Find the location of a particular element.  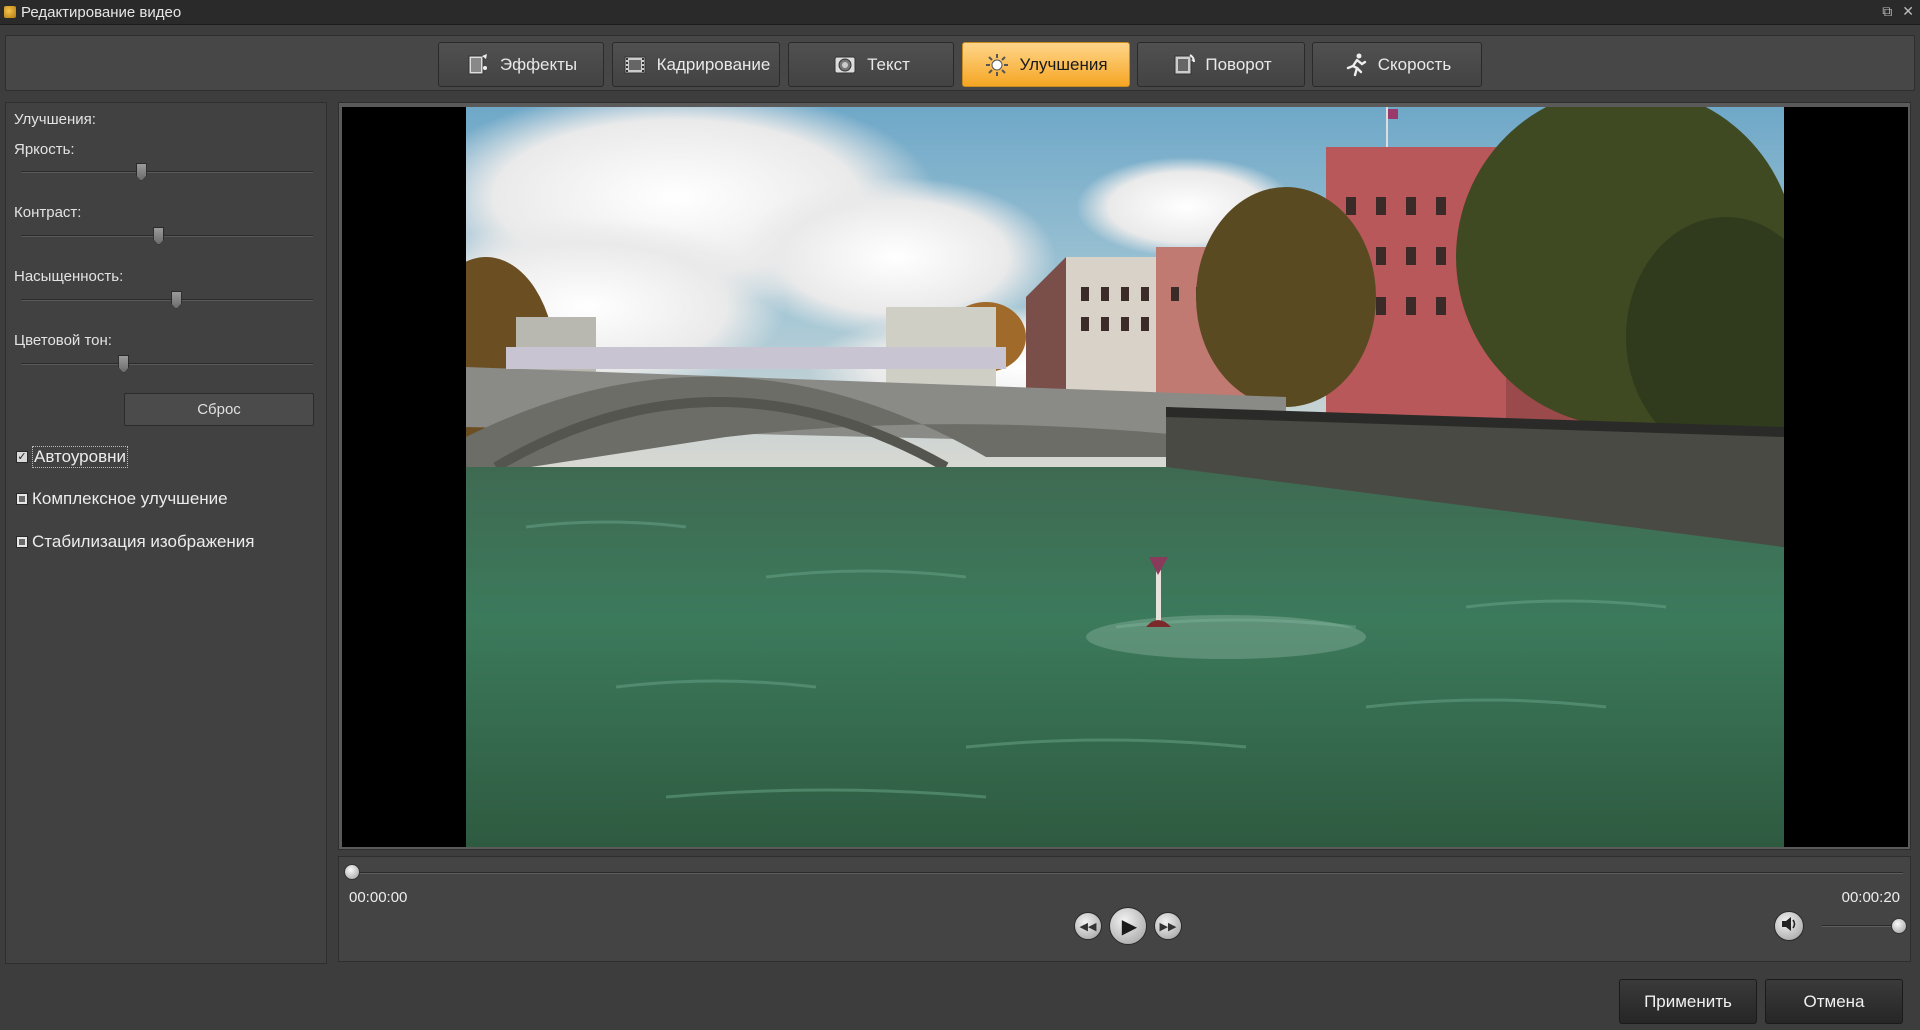

tab-label: Скорость is located at coordinates (1414, 64).